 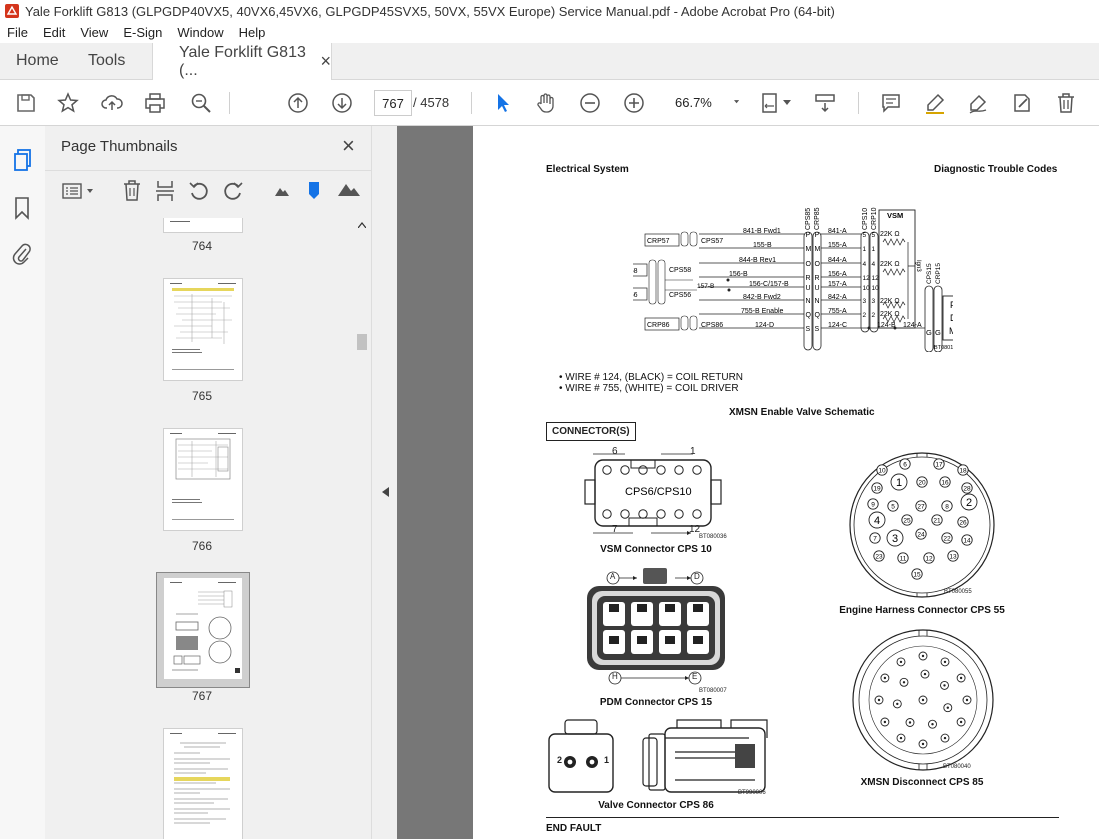 What do you see at coordinates (112, 103) in the screenshot?
I see `upload-cloud-icon` at bounding box center [112, 103].